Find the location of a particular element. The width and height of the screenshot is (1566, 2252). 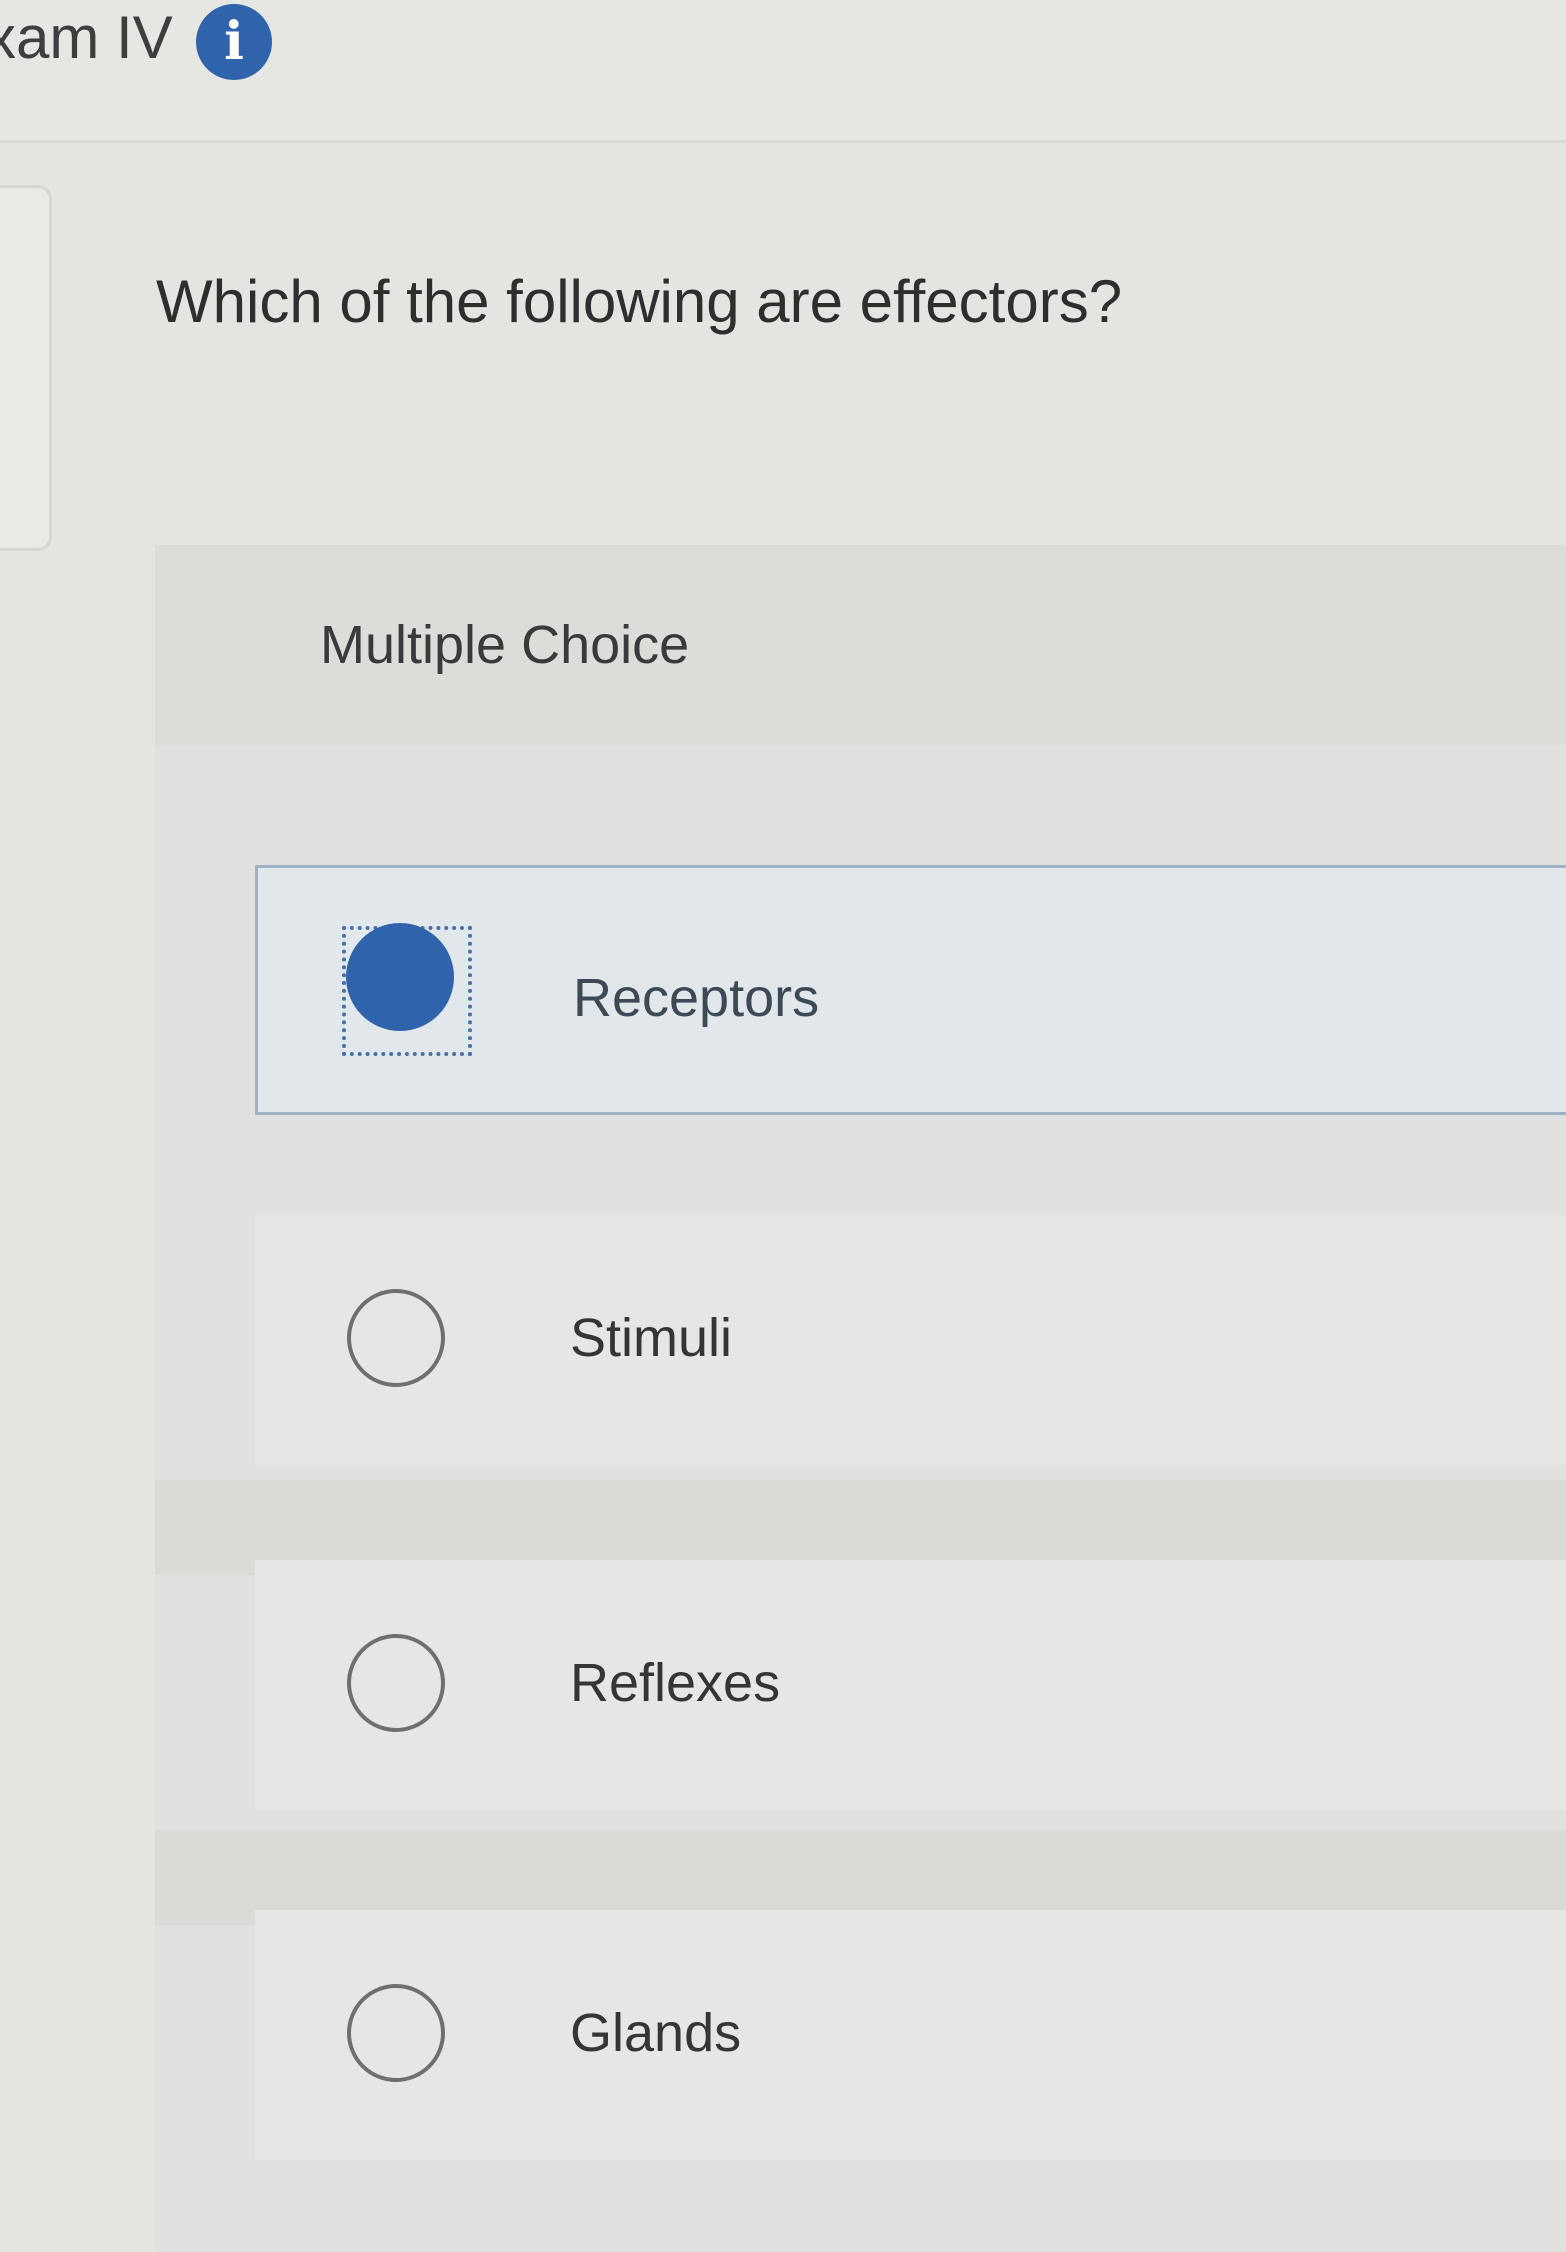

answer-option-receptors: Receptors is located at coordinates (910, 990).